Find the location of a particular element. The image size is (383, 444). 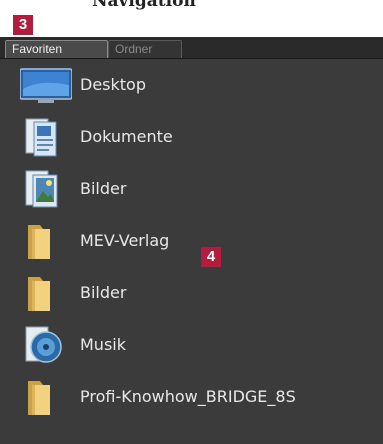

list-item-mev-verlag: MEV-Verlag is located at coordinates (191, 241).